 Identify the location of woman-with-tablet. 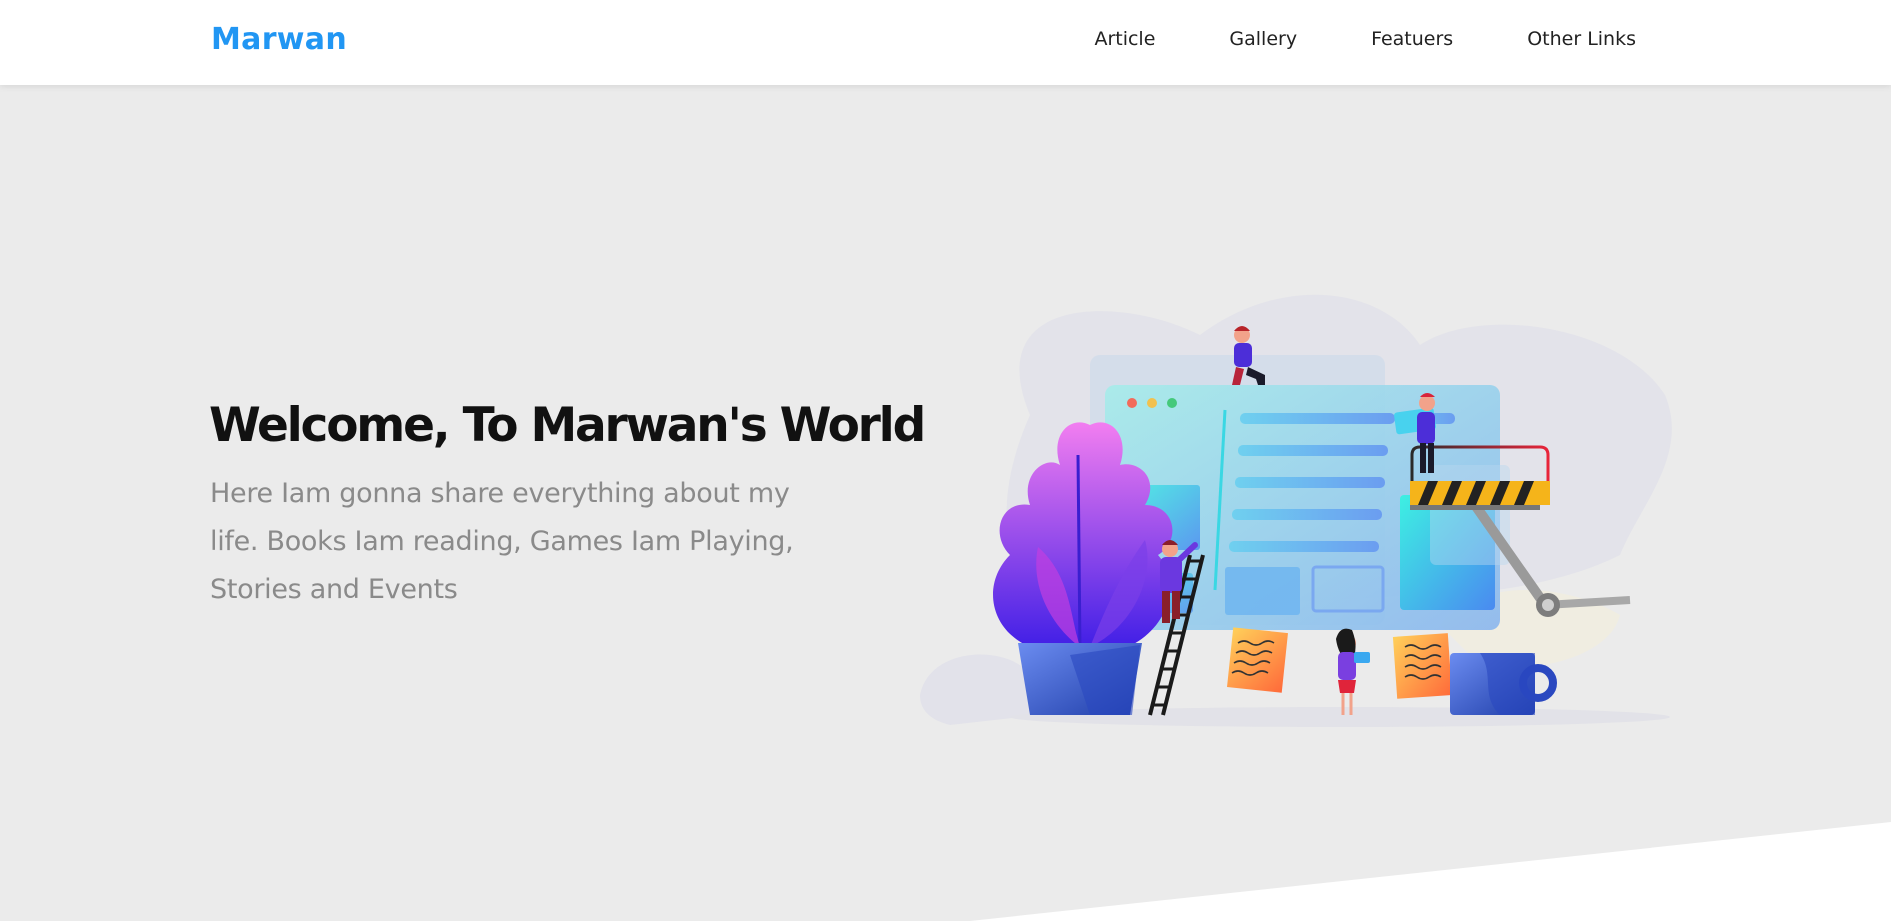
(1353, 671).